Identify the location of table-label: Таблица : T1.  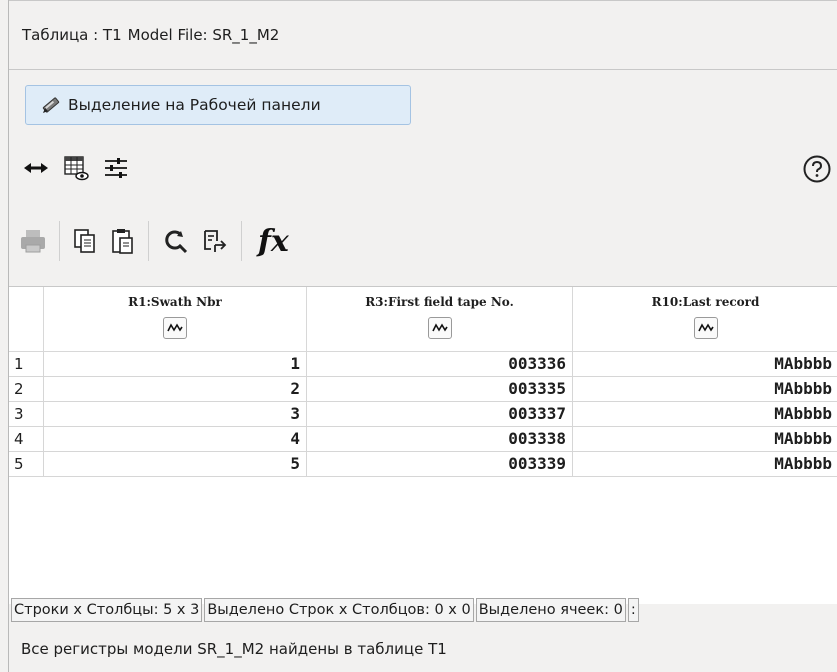
(72, 35).